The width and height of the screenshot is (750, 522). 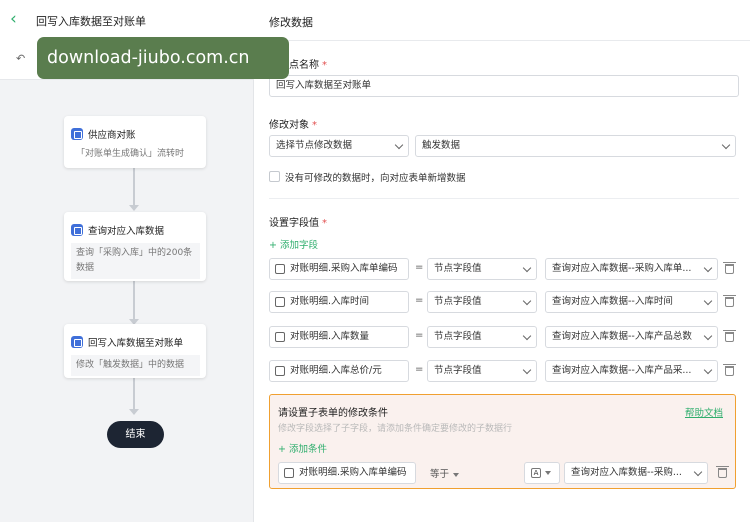 I want to click on checkbox-label: 没有可修改的数据时，向对应表单新增数据, so click(x=375, y=178).